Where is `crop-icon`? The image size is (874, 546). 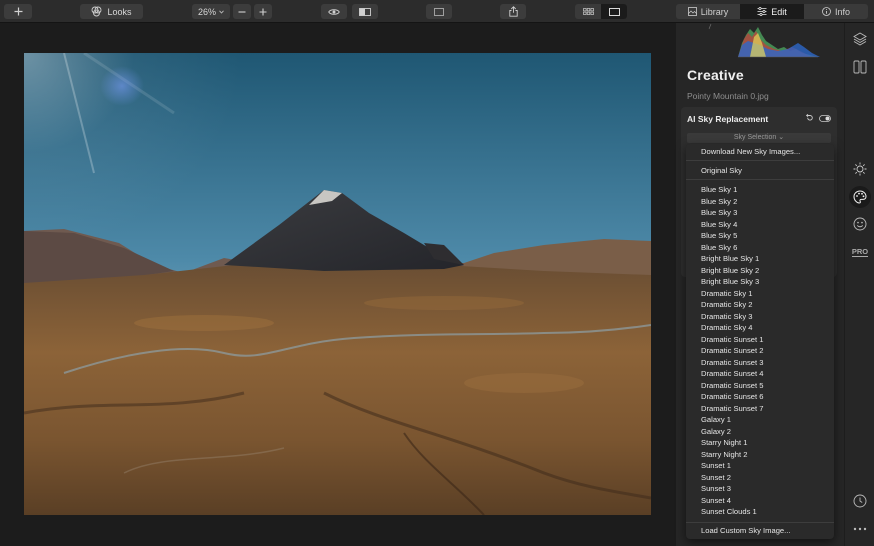
crop-icon is located at coordinates (439, 11).